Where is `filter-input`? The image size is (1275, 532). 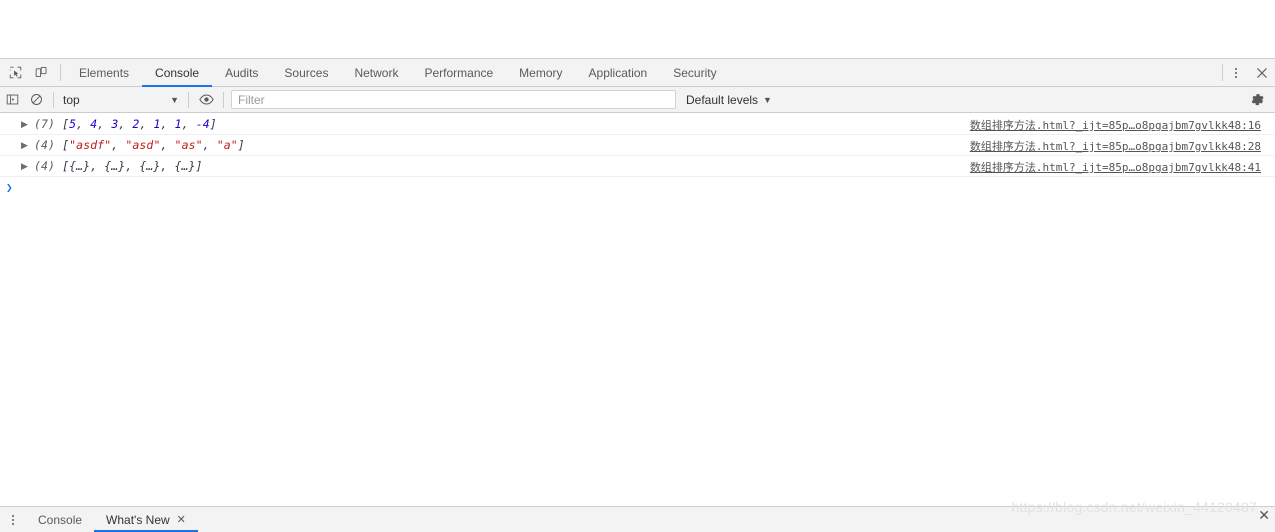
filter-input is located at coordinates (453, 99).